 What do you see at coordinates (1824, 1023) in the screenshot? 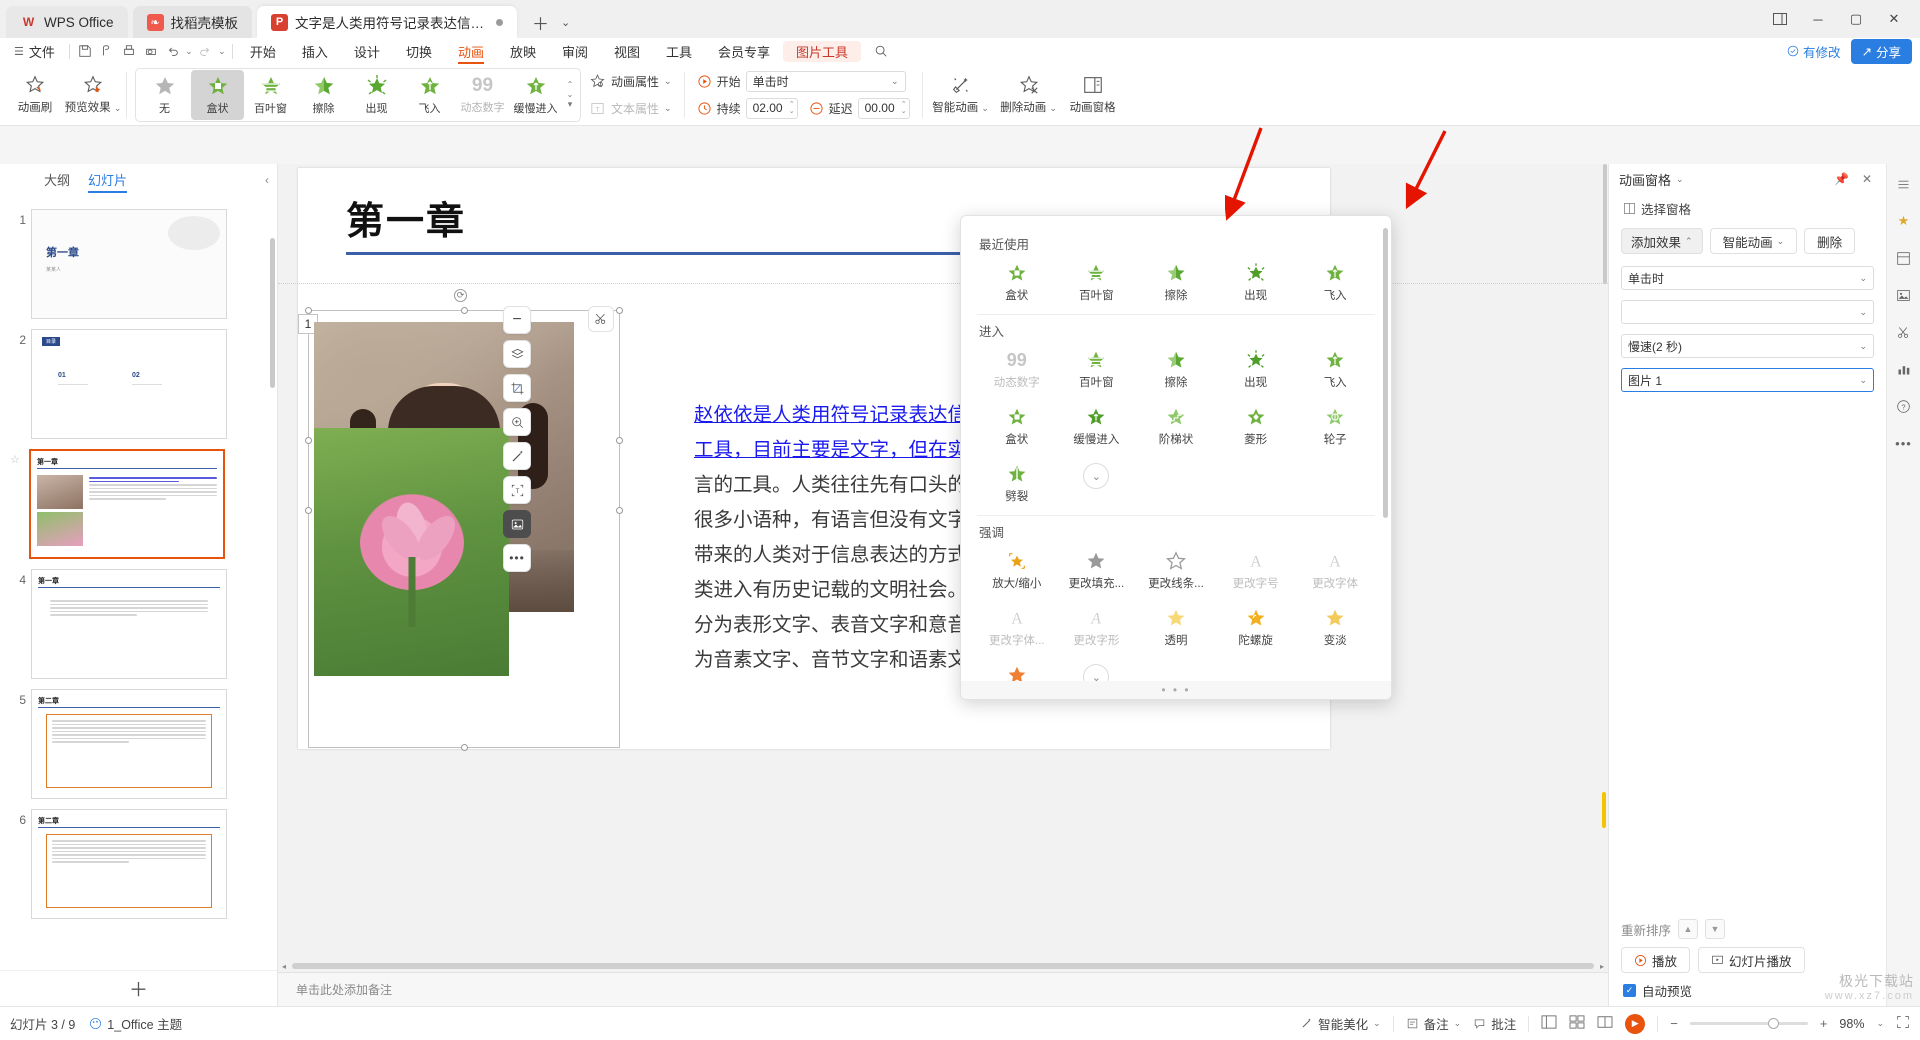
I see `zoom-in-button: +` at bounding box center [1824, 1023].